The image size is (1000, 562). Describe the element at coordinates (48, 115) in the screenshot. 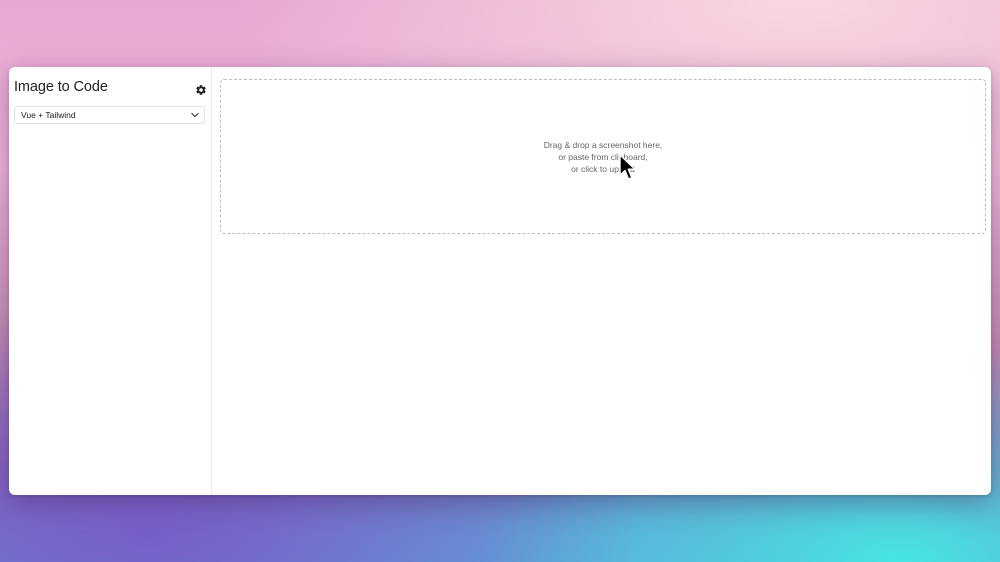

I see `framework-select-value: Vue + Tailwind` at that location.